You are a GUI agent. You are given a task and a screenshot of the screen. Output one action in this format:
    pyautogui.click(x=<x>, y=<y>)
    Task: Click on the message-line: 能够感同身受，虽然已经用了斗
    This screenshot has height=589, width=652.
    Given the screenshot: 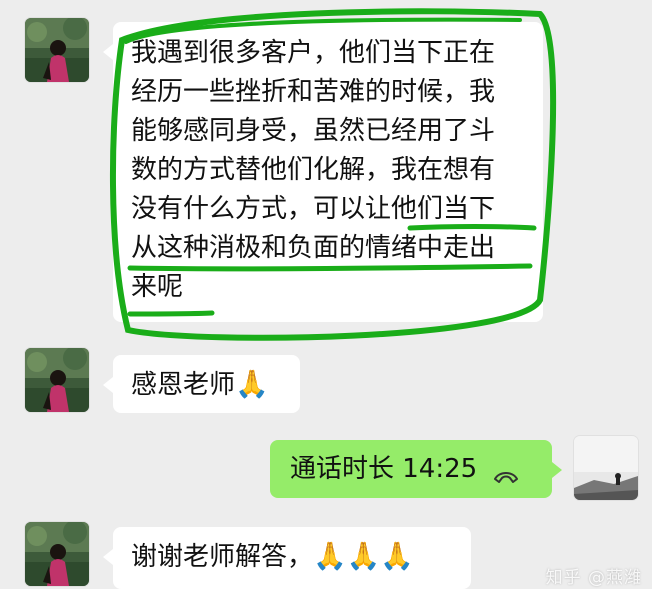 What is the action you would take?
    pyautogui.click(x=313, y=131)
    